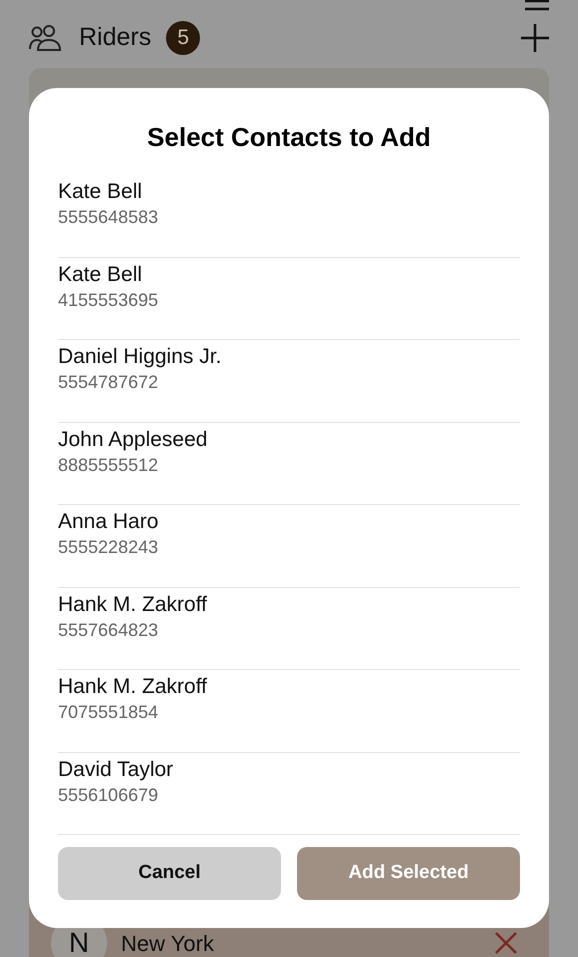  Describe the element at coordinates (115, 37) in the screenshot. I see `section-title: Riders` at that location.